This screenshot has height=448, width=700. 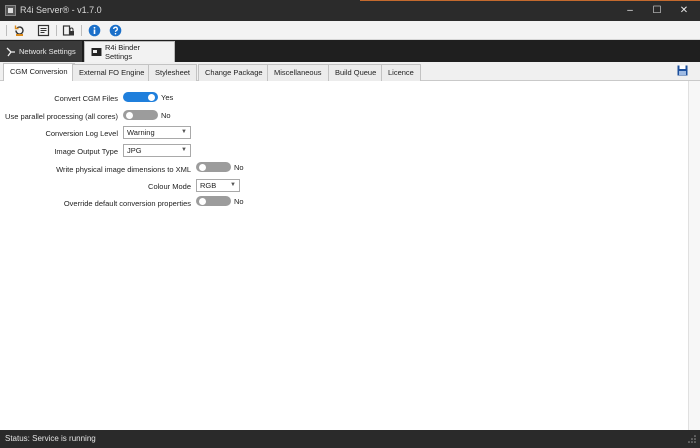 What do you see at coordinates (140, 115) in the screenshot?
I see `parallel-processing-toggle` at bounding box center [140, 115].